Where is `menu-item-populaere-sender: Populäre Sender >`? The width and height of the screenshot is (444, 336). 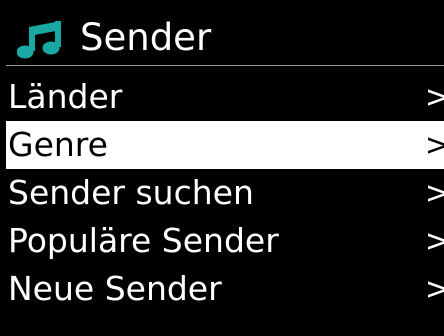 menu-item-populaere-sender: Populäre Sender > is located at coordinates (222, 241).